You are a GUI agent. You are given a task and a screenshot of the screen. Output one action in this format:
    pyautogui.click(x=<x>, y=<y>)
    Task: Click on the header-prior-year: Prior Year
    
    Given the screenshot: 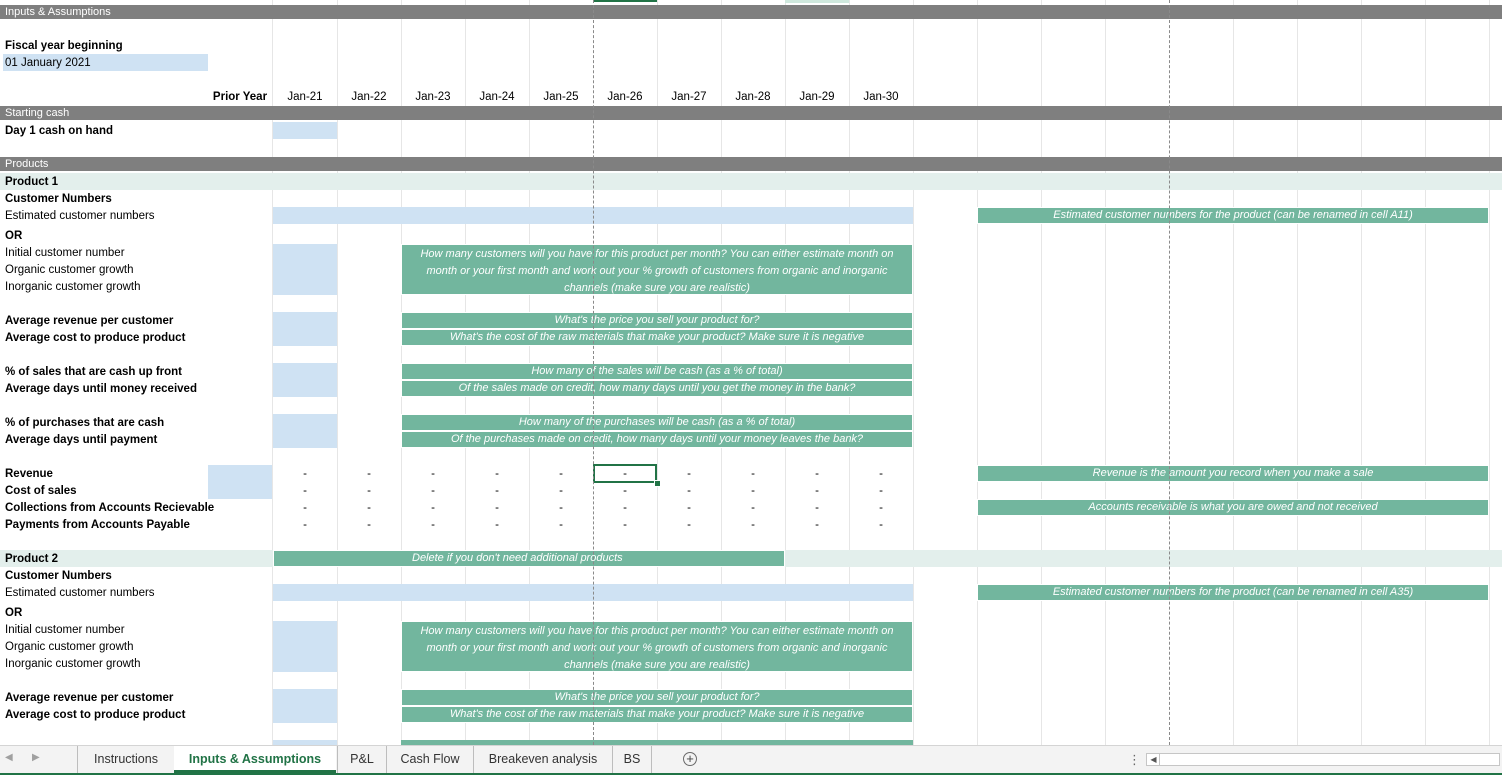 What is the action you would take?
    pyautogui.click(x=240, y=97)
    